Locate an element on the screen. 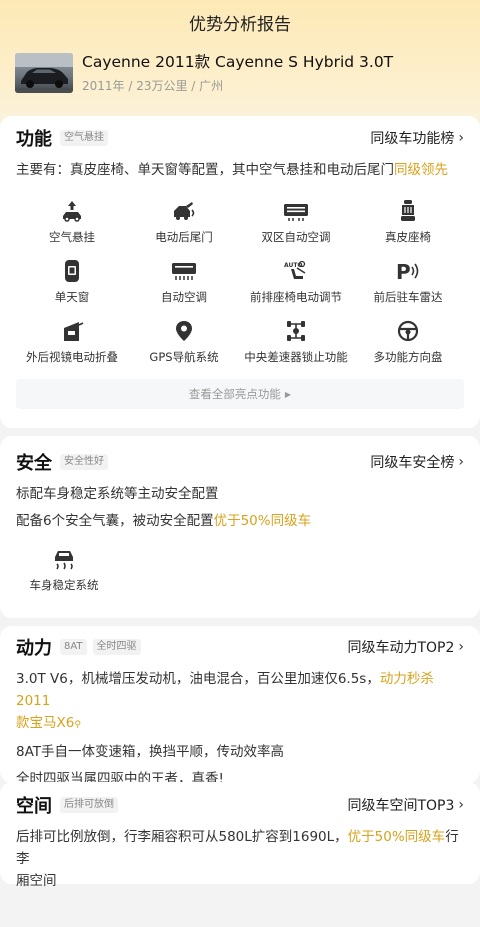 The width and height of the screenshot is (480, 927). safety-title: 安全 is located at coordinates (34, 463).